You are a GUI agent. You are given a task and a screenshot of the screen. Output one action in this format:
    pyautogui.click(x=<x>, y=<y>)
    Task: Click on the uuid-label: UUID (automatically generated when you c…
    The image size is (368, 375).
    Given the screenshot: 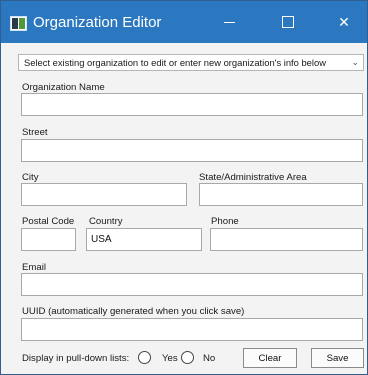 What is the action you would take?
    pyautogui.click(x=133, y=311)
    